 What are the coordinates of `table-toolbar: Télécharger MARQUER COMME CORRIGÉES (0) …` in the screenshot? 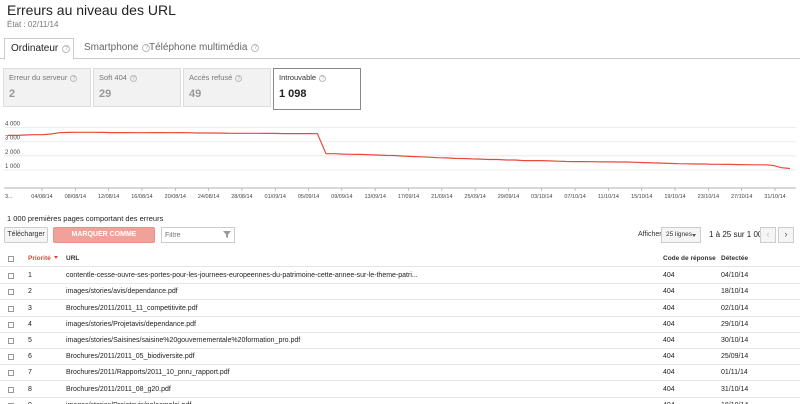 It's located at (400, 239).